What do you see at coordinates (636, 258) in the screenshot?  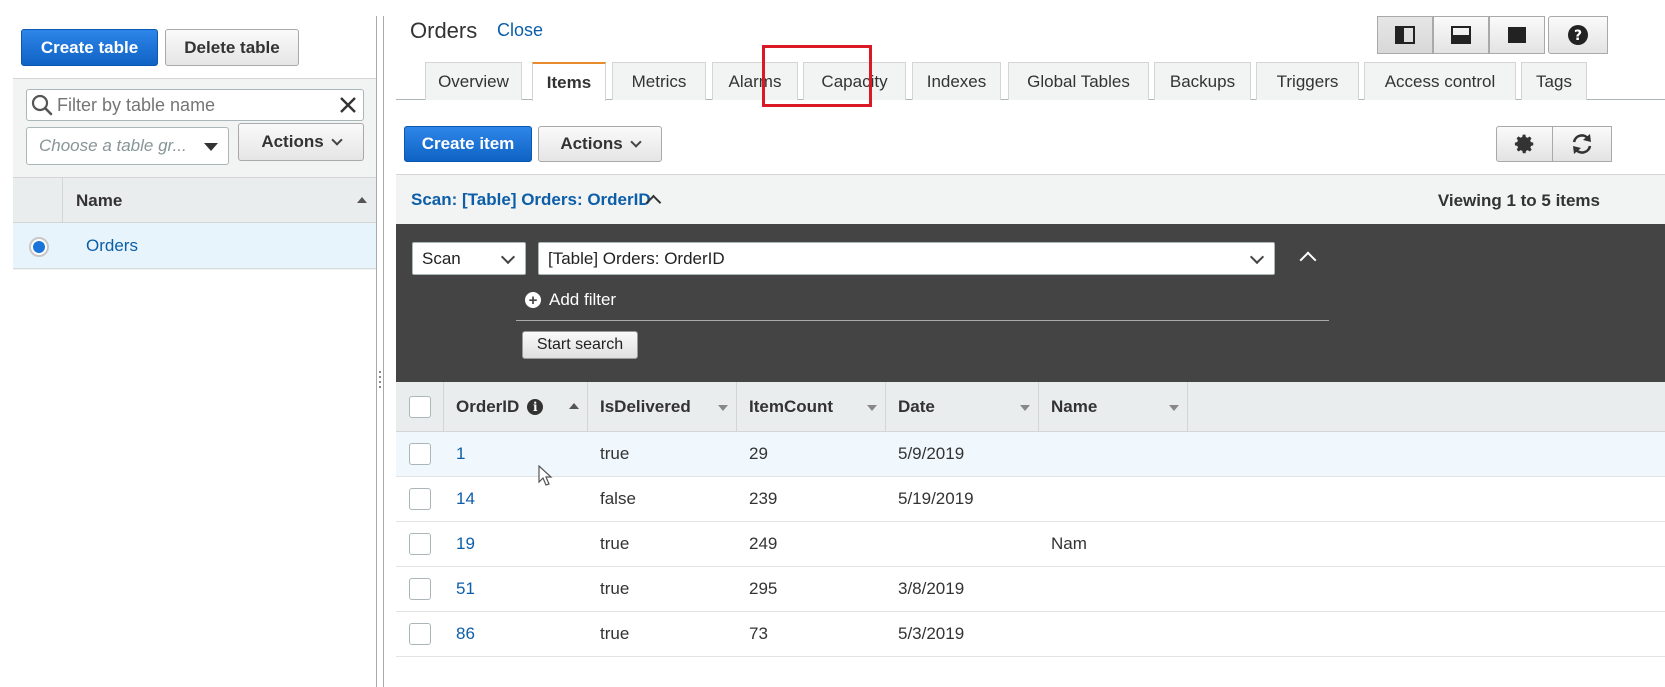 I see `scan-target-value: [Table] Orders: OrderID` at bounding box center [636, 258].